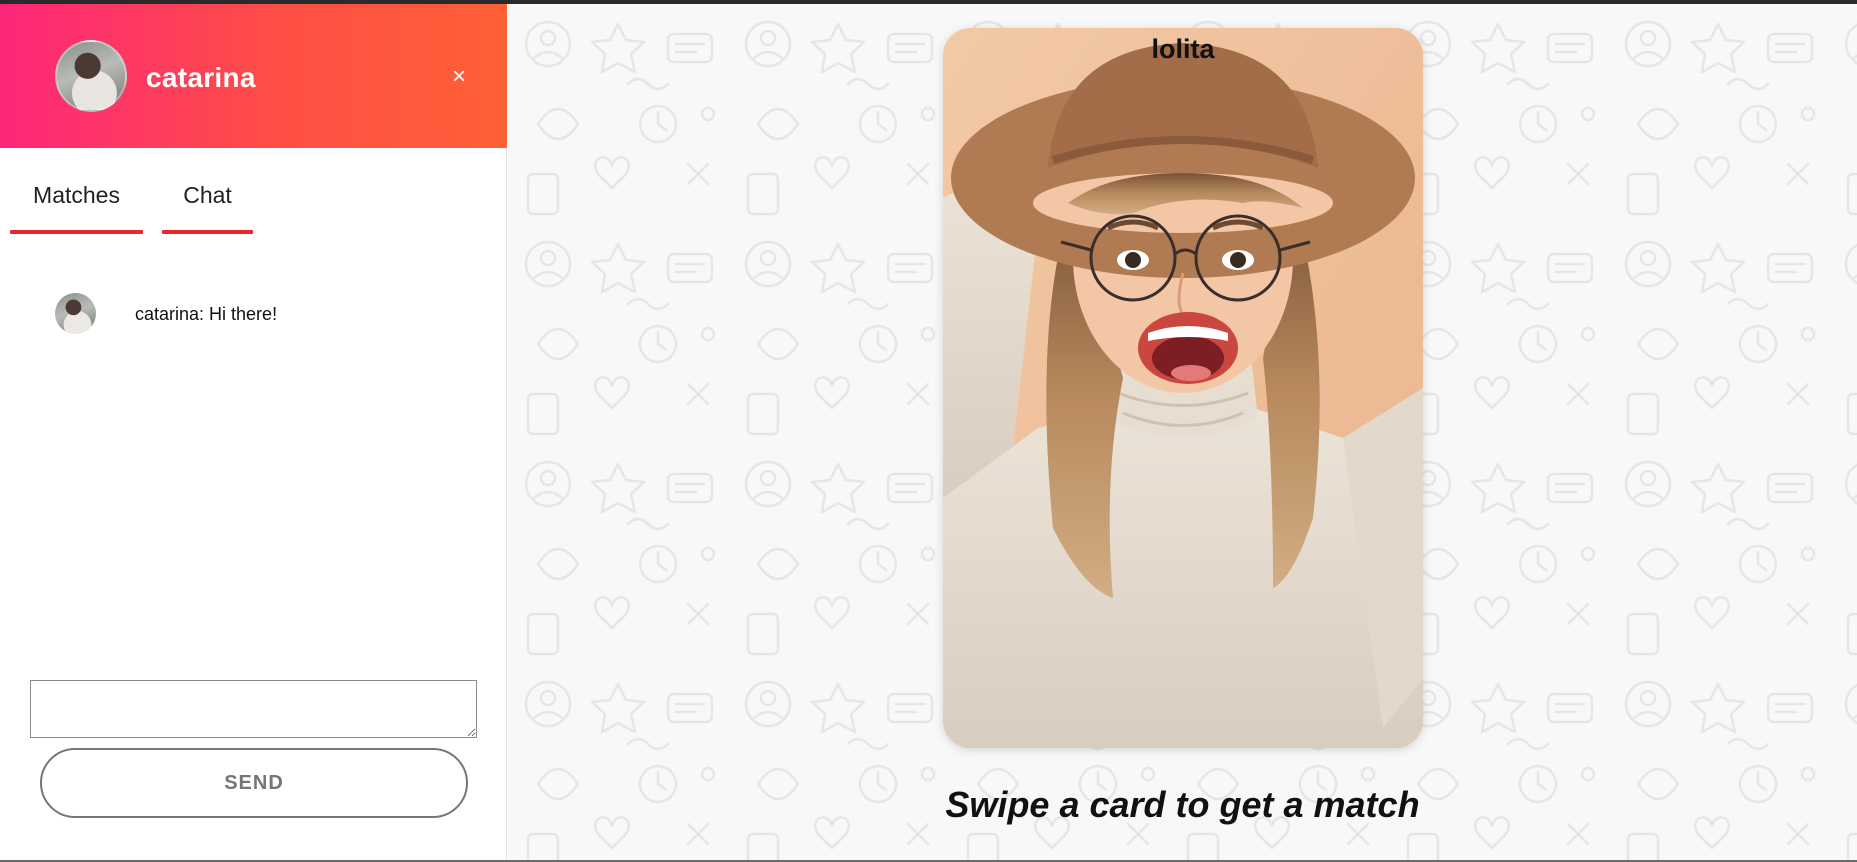 Image resolution: width=1857 pixels, height=862 pixels. What do you see at coordinates (76, 195) in the screenshot?
I see `tab-matches-label: Matches` at bounding box center [76, 195].